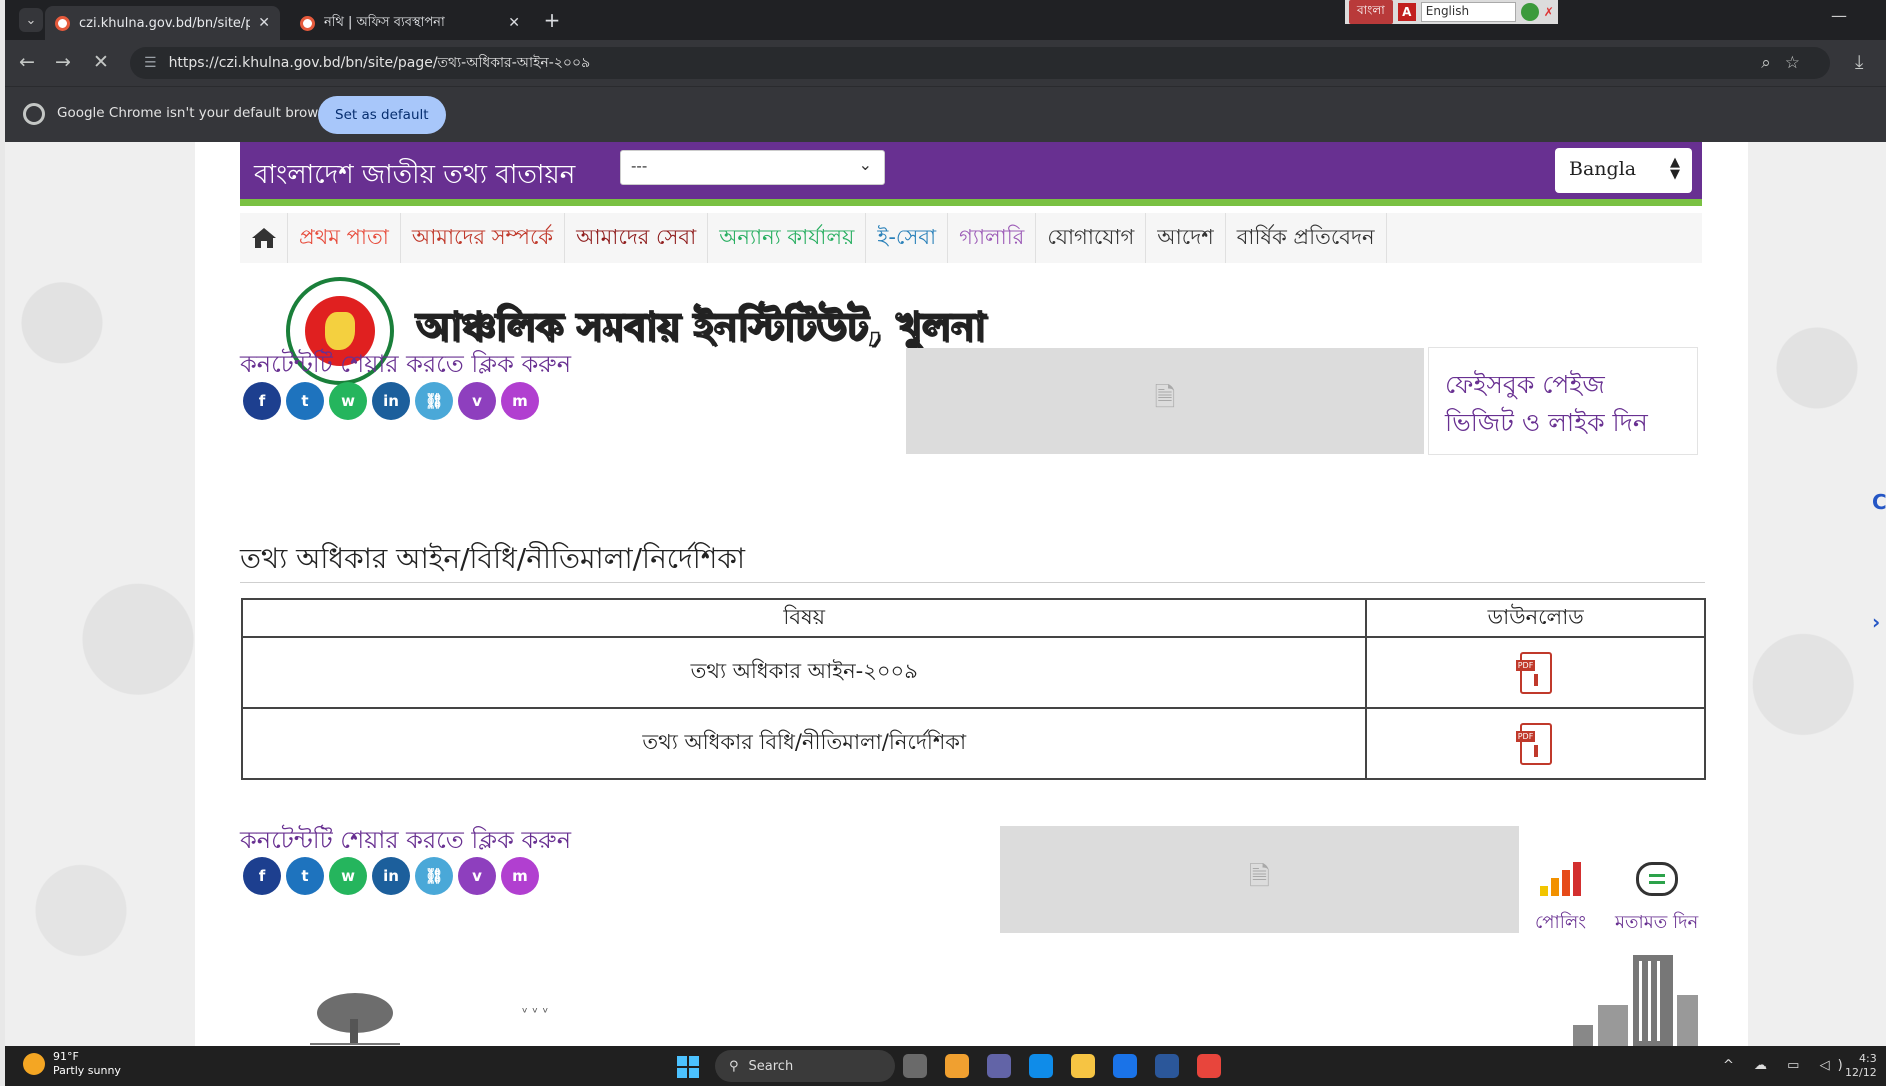  I want to click on chrome-taskbar-icon, so click(1209, 1066).